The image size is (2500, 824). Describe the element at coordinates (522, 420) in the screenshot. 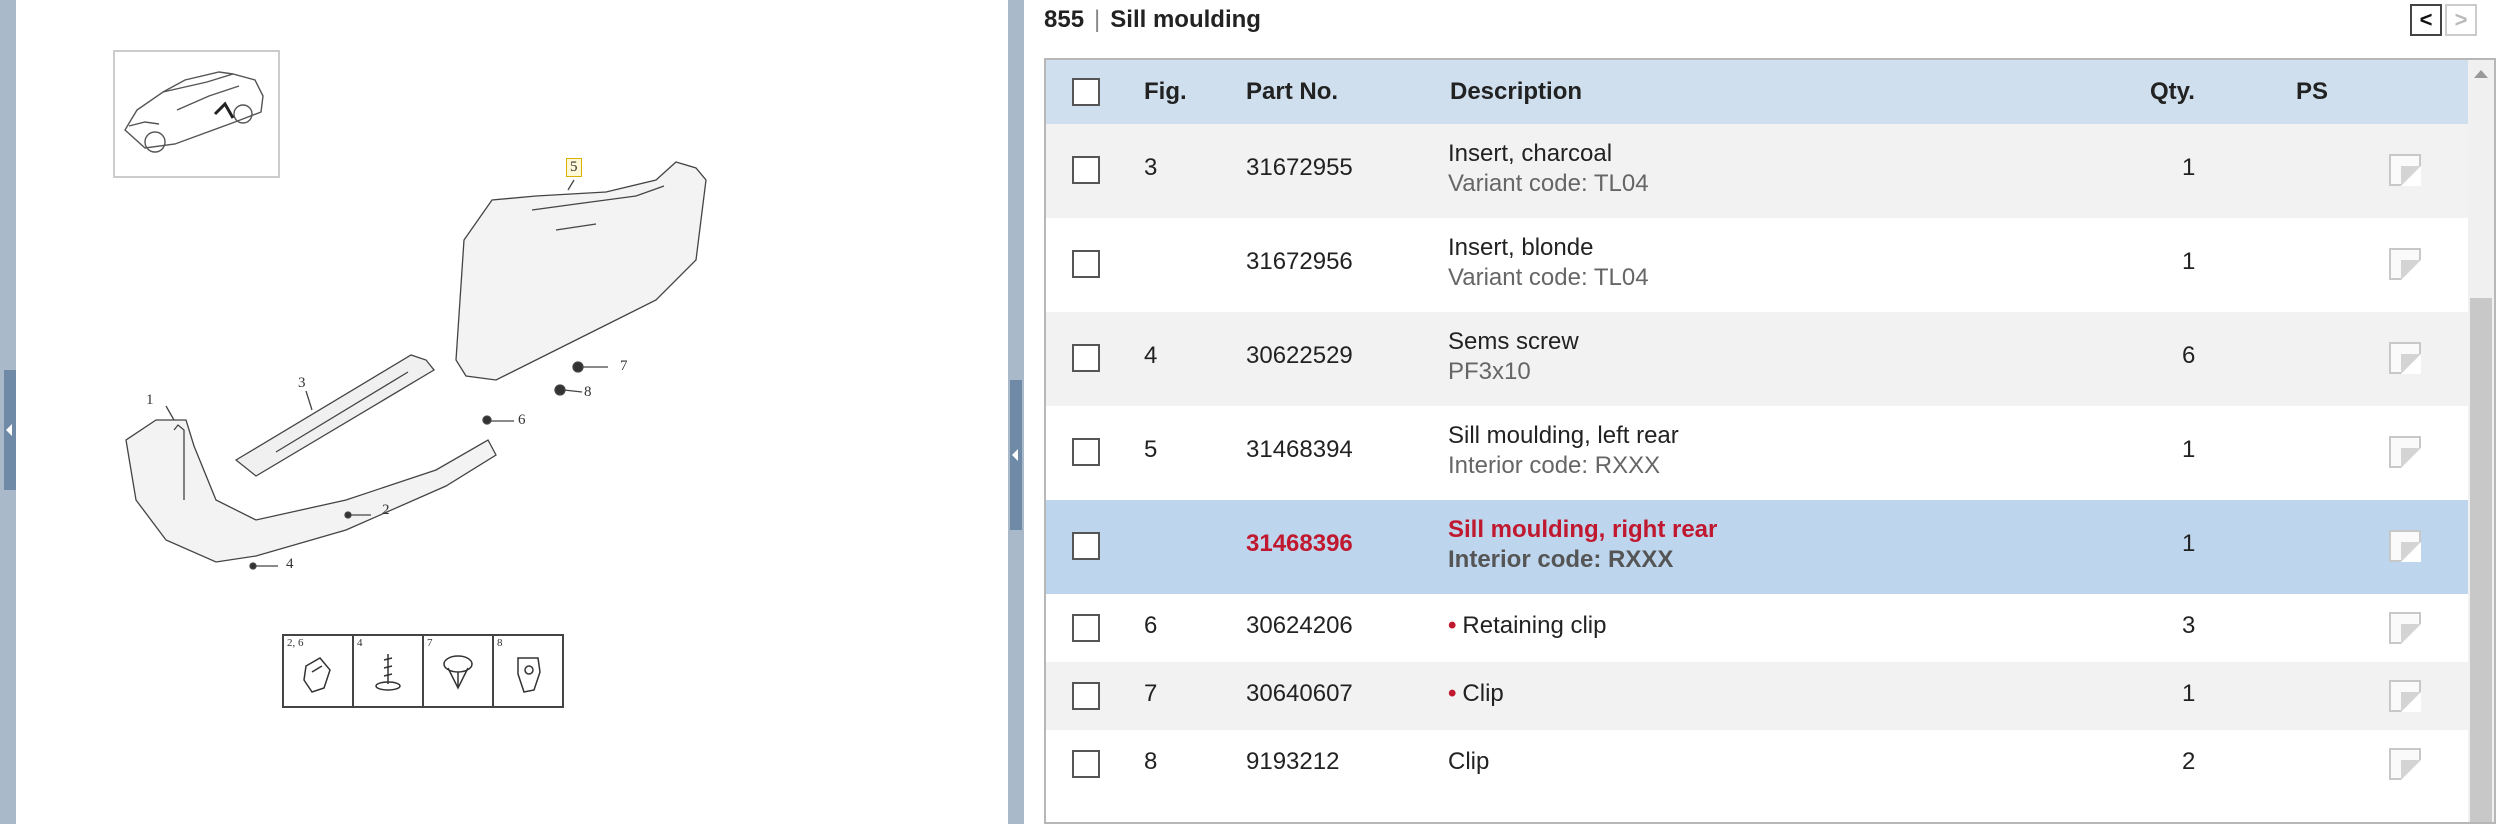

I see `callout-6: 6` at that location.